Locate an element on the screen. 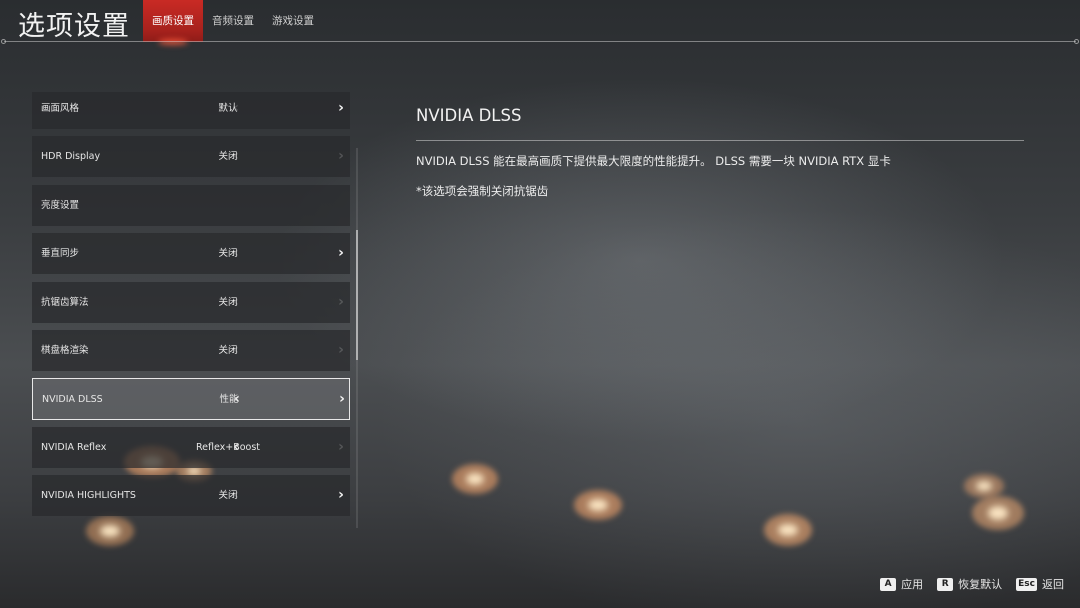 This screenshot has height=608, width=1080. setting-value: 性能 is located at coordinates (229, 399).